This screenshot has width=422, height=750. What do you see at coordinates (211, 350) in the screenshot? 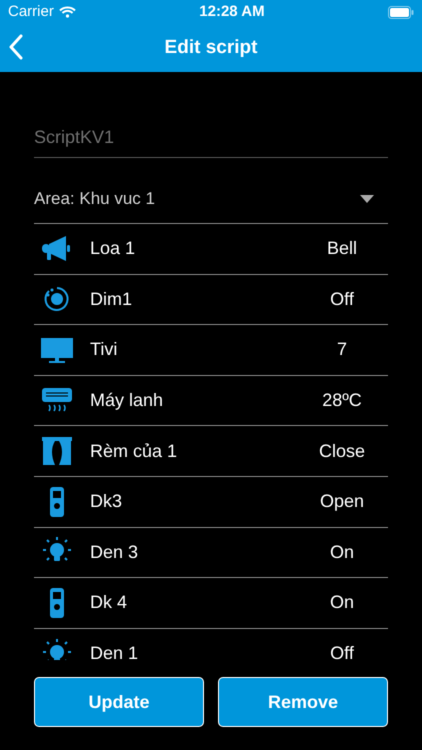
I see `device-row: Tivi 7` at bounding box center [211, 350].